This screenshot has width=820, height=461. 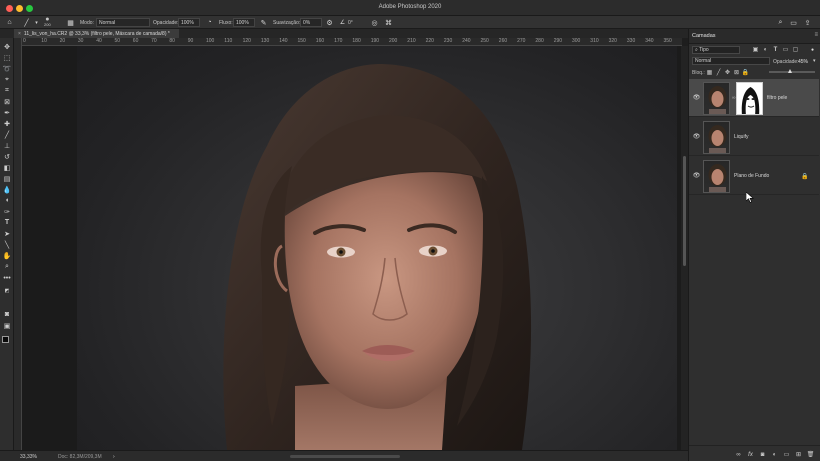 What do you see at coordinates (388, 22) in the screenshot?
I see `symmetry-icon: ⌘` at bounding box center [388, 22].